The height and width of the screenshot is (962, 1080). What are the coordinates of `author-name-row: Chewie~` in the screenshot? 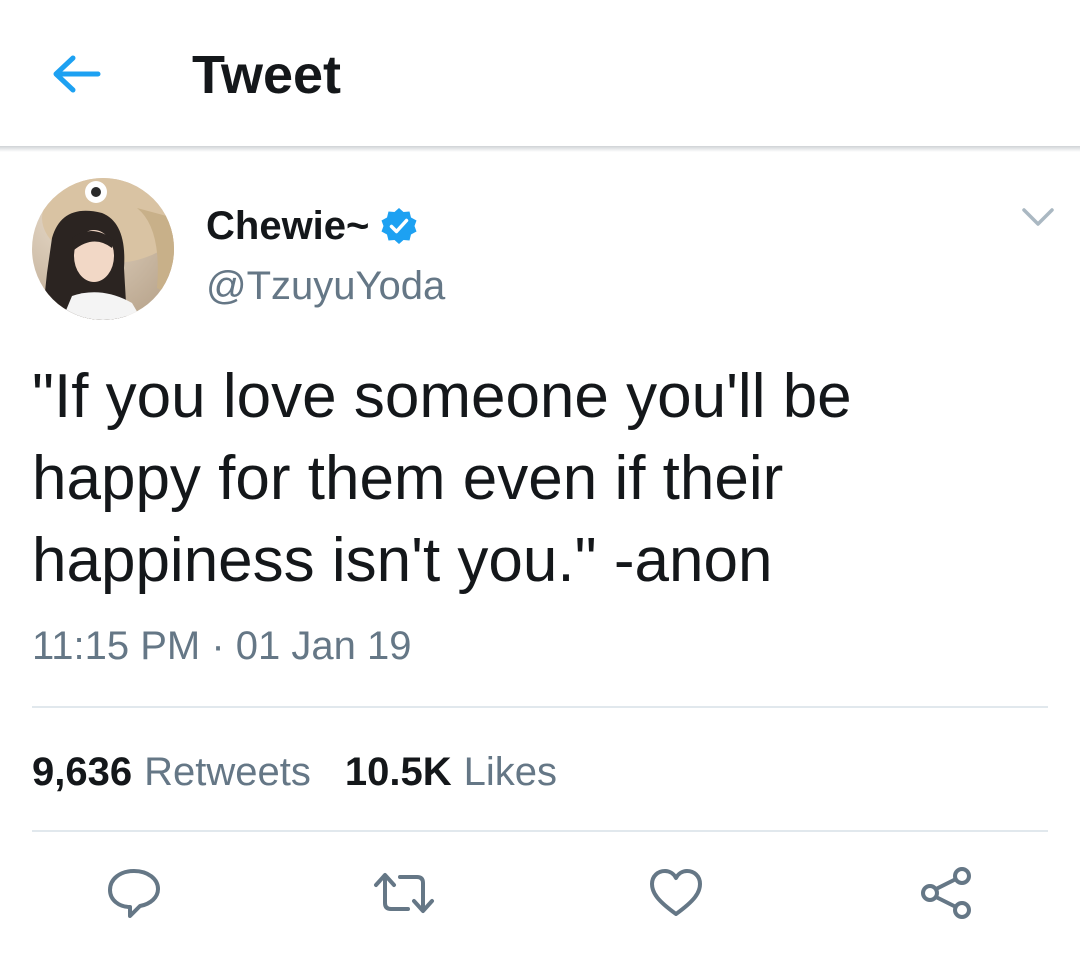 It's located at (312, 226).